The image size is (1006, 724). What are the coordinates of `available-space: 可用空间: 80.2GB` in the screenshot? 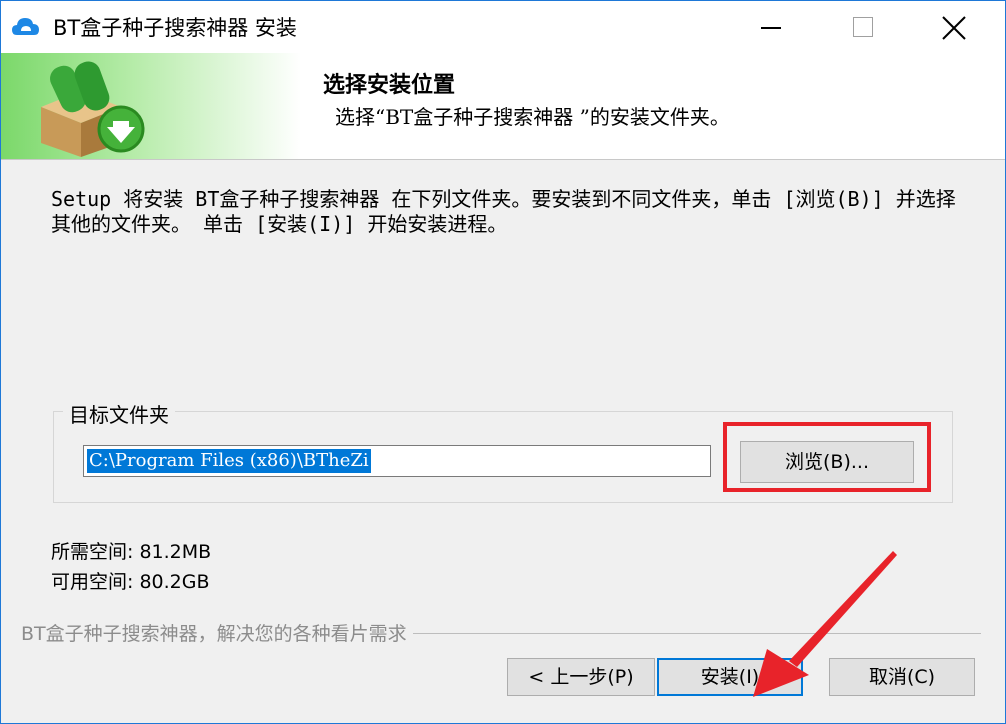 It's located at (130, 582).